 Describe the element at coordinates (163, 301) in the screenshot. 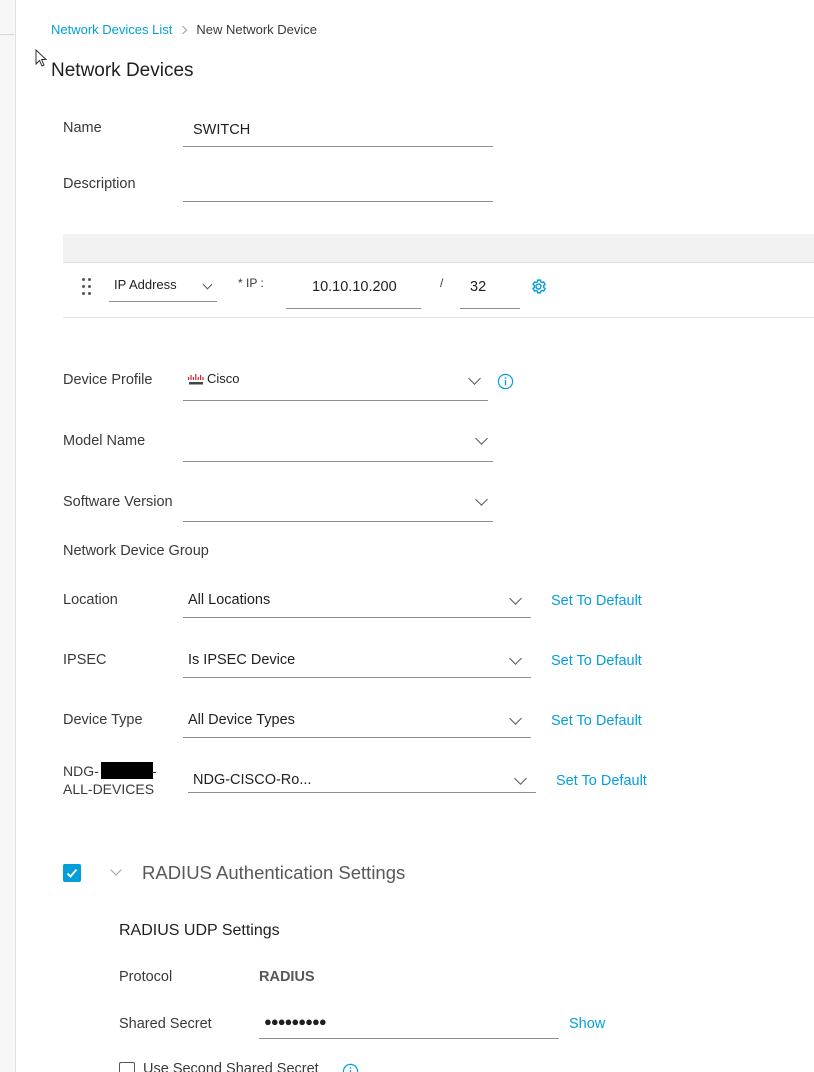

I see `ip-type-underline` at that location.